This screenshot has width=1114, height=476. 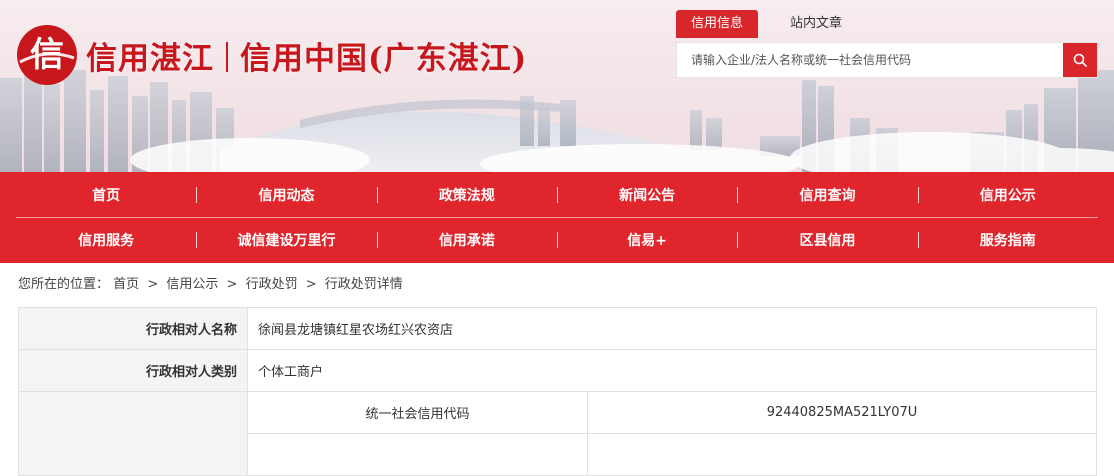 I want to click on nav-item-credit-query: 信用查询, so click(x=827, y=195).